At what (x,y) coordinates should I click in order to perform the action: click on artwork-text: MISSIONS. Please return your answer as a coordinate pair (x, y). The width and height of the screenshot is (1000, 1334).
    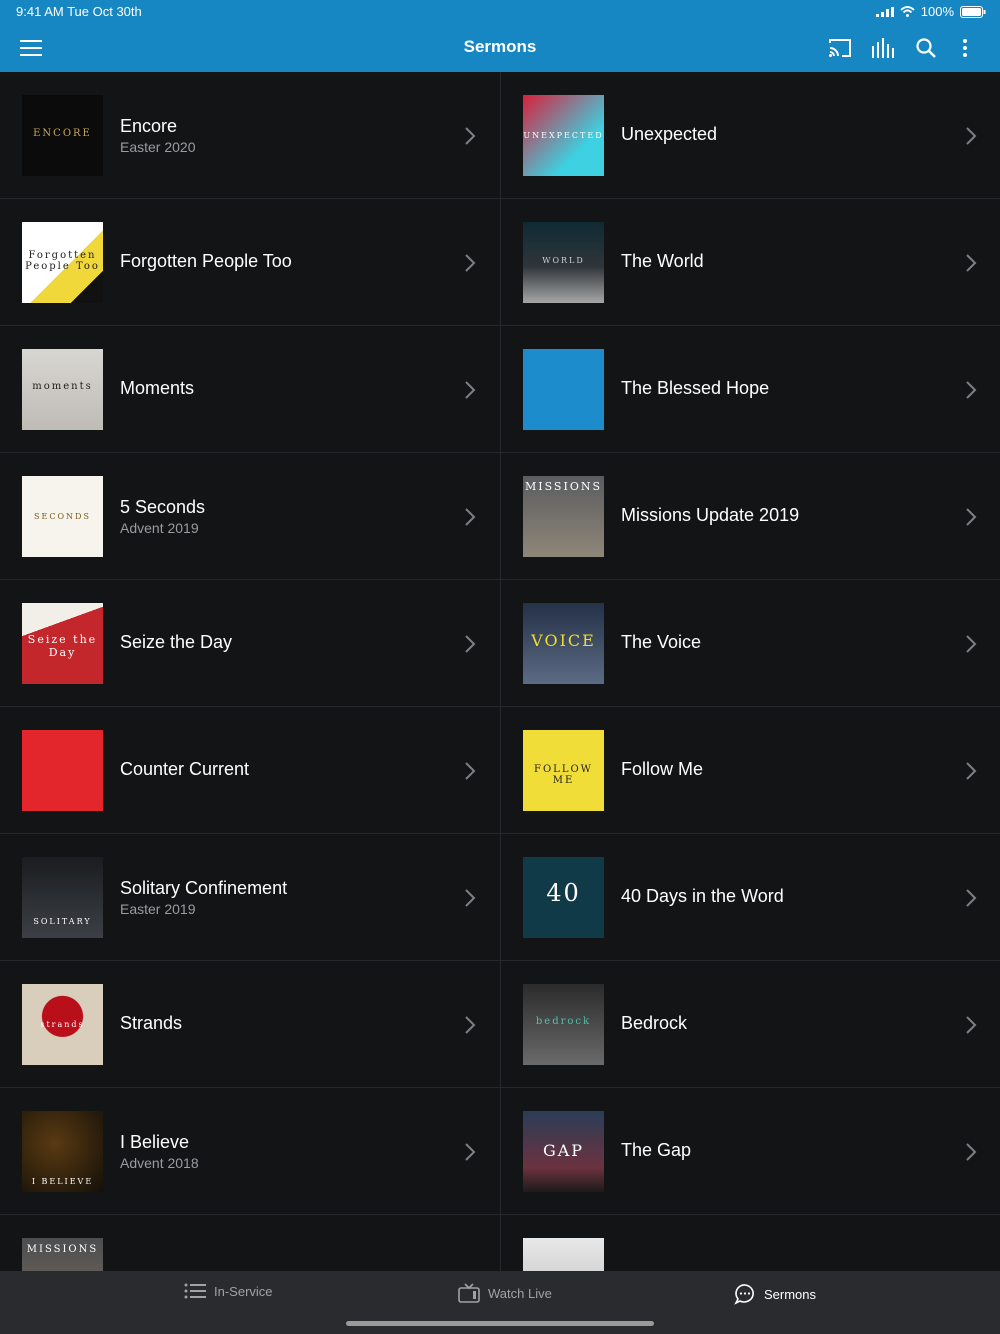
    Looking at the image, I should click on (62, 1249).